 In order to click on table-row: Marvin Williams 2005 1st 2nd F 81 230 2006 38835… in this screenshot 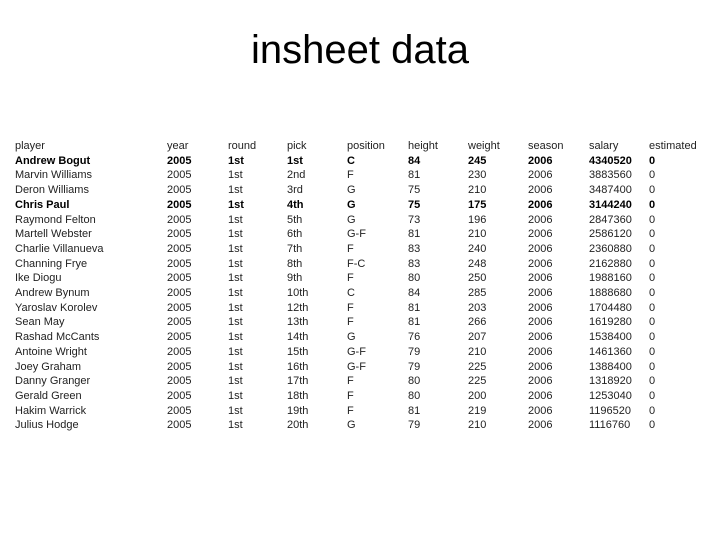, I will do `click(362, 175)`.